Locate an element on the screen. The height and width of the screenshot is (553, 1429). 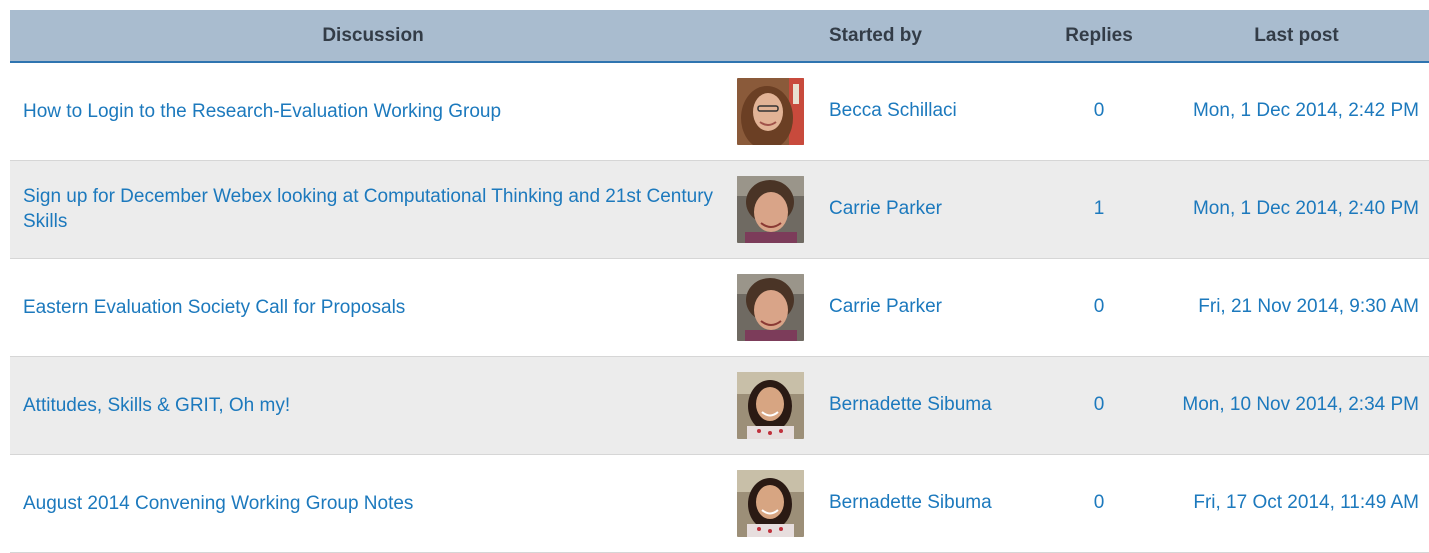
header-replies: Replies is located at coordinates (1099, 36).